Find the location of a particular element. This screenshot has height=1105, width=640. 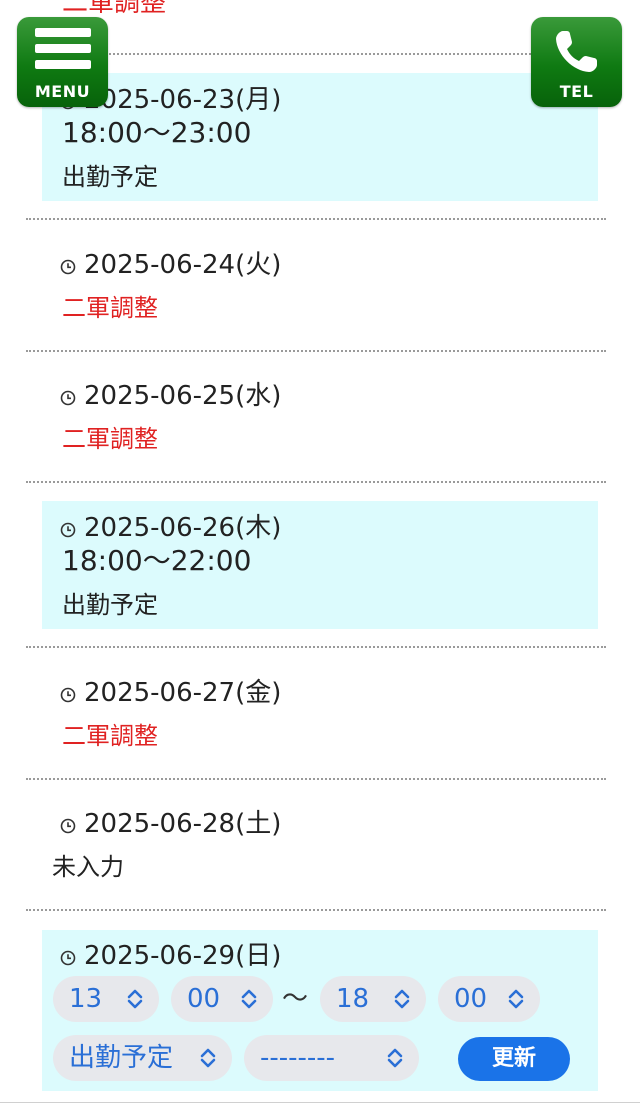

date-row: 2025-06-27(金) is located at coordinates (170, 693).